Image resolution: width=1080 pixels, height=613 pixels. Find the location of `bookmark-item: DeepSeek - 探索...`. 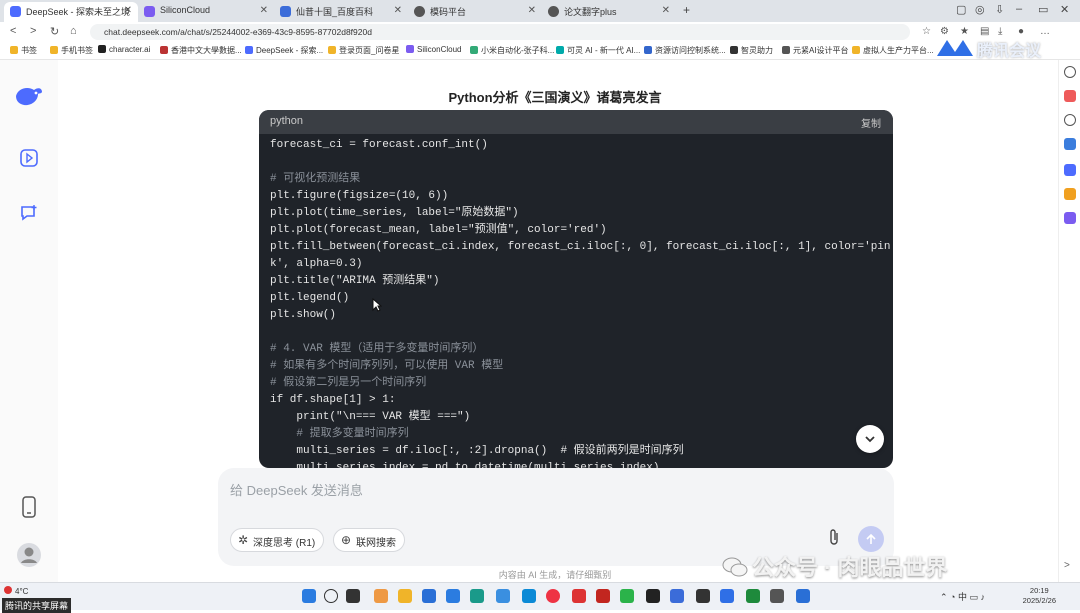

bookmark-item: DeepSeek - 探索... is located at coordinates (284, 50).